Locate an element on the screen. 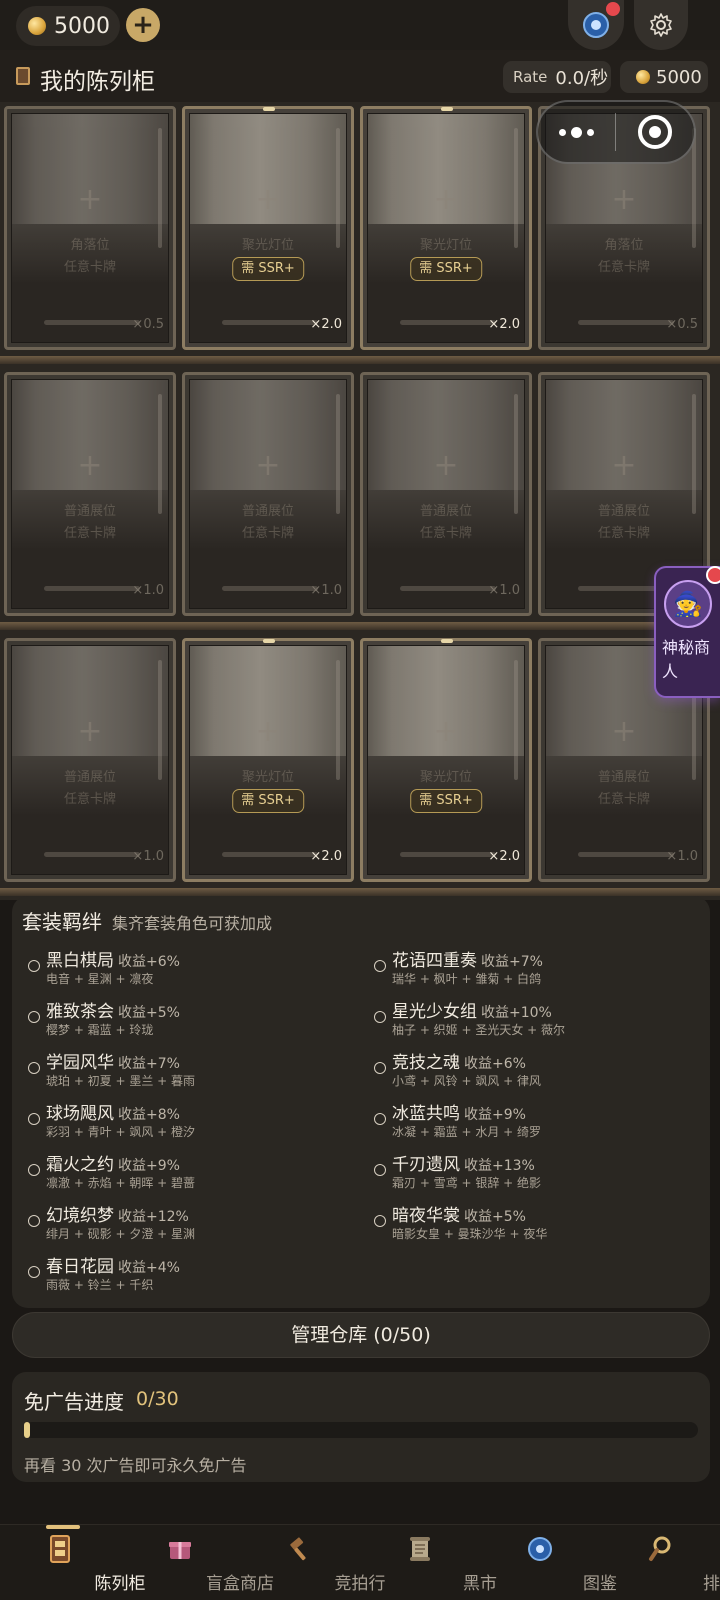 The height and width of the screenshot is (1600, 720). set-members: 小鸢 + 风铃 + 飒风 + 律风 is located at coordinates (467, 1081).